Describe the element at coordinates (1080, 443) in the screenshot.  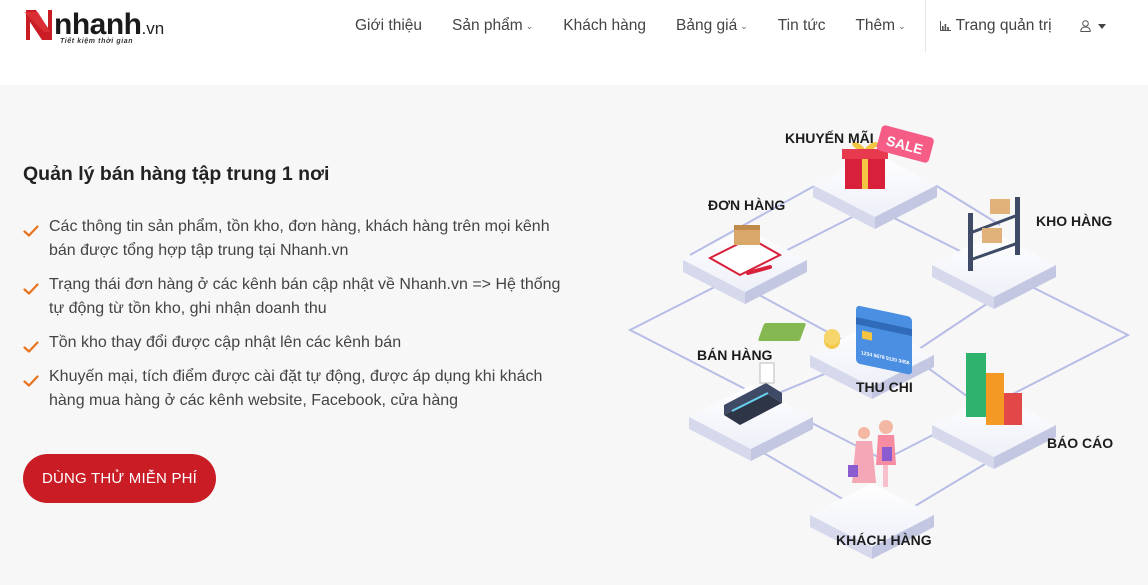
I see `label-bao-cao: BÁO CÁO` at that location.